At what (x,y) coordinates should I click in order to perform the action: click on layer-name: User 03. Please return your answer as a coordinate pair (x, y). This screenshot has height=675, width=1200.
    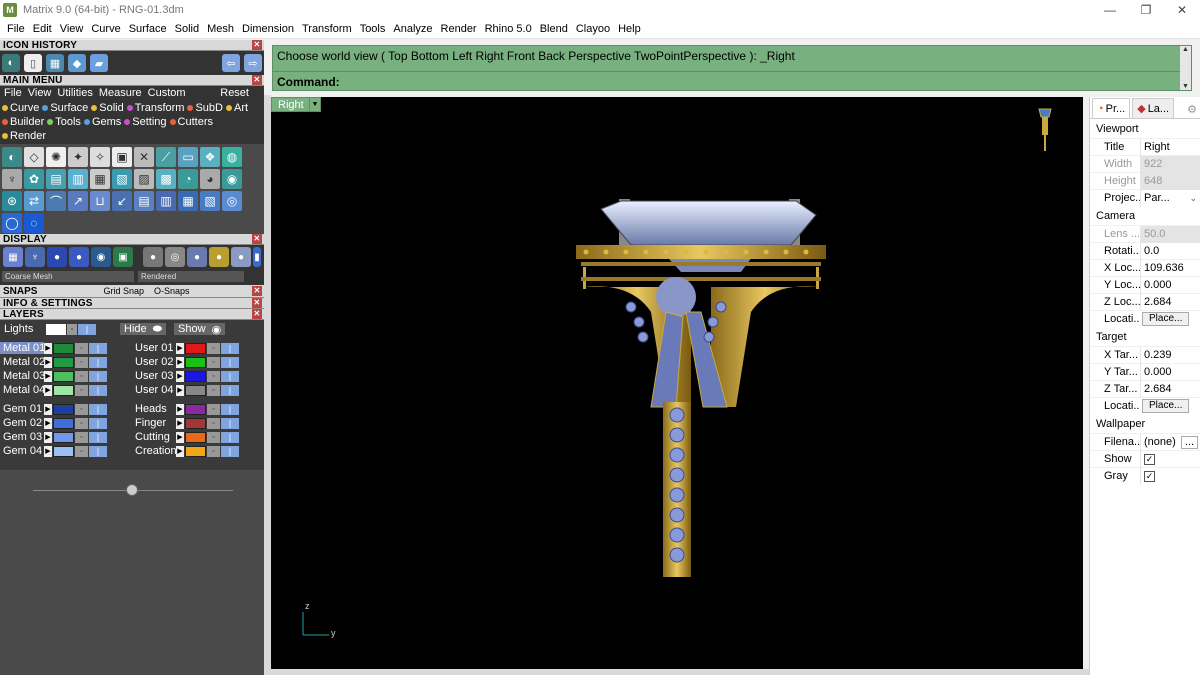
    Looking at the image, I should click on (154, 376).